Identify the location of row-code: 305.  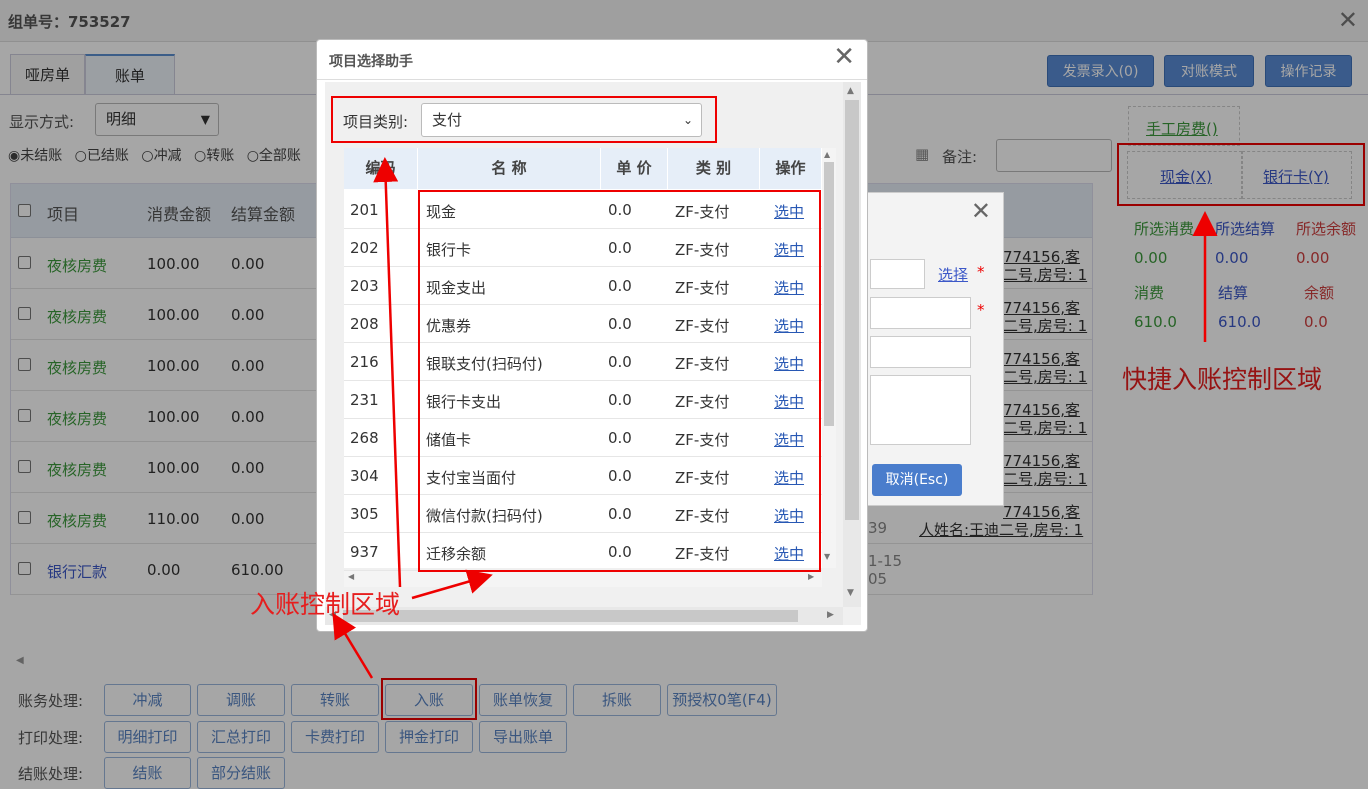
(364, 514).